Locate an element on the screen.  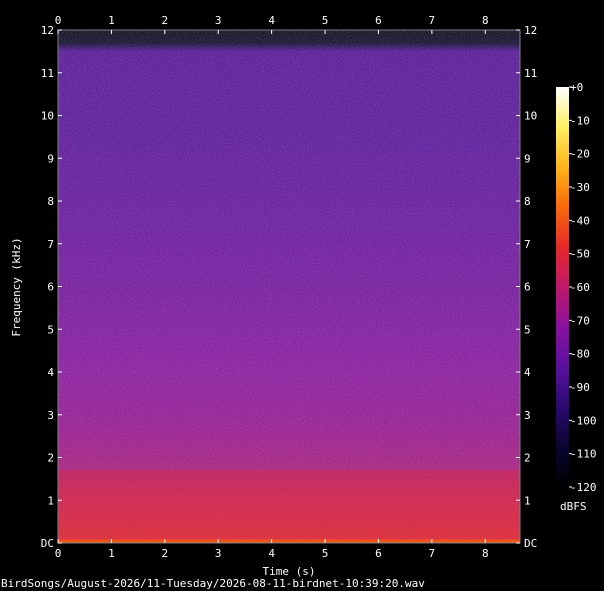
x-tick-label-top: 2 is located at coordinates (165, 20).